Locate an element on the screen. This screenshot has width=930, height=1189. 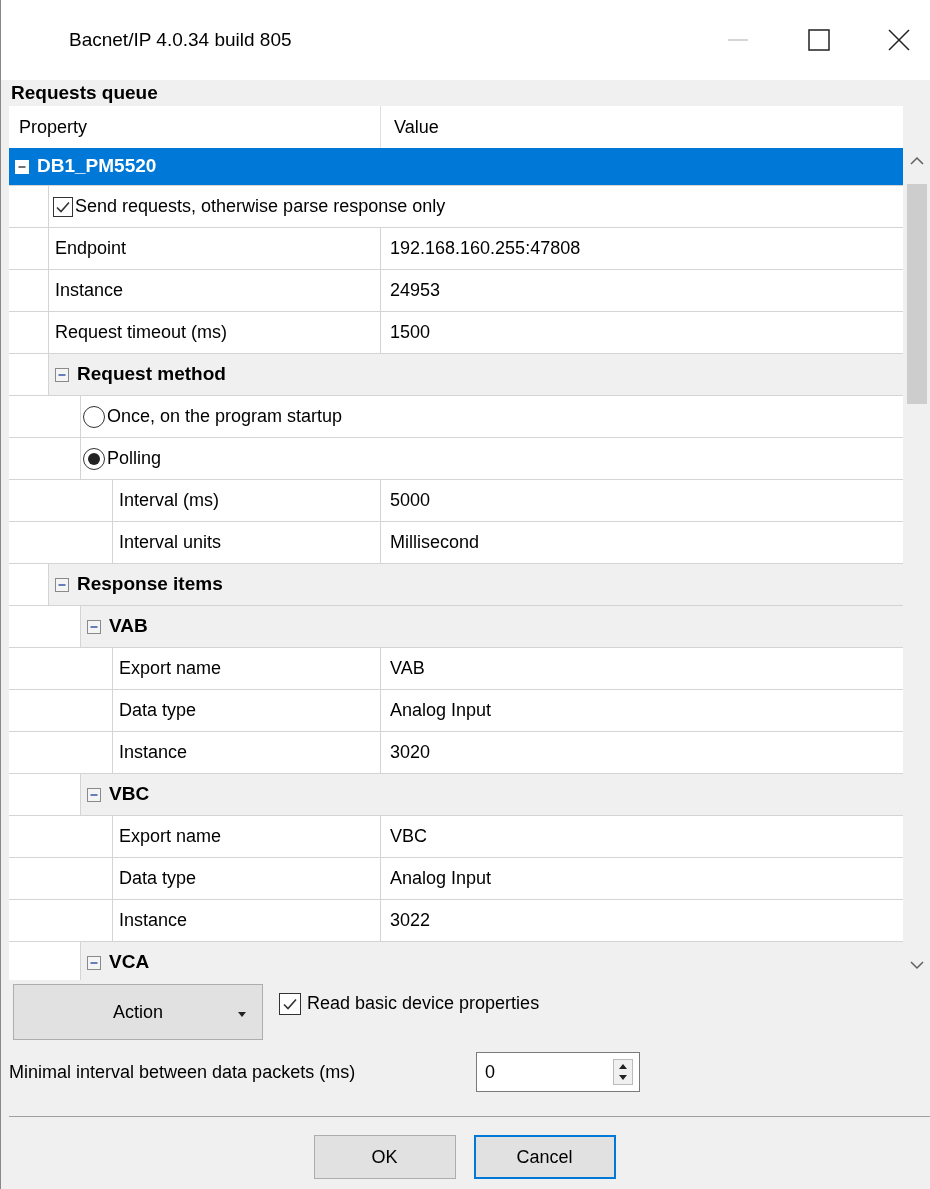
caret-icon is located at coordinates (242, 1014).